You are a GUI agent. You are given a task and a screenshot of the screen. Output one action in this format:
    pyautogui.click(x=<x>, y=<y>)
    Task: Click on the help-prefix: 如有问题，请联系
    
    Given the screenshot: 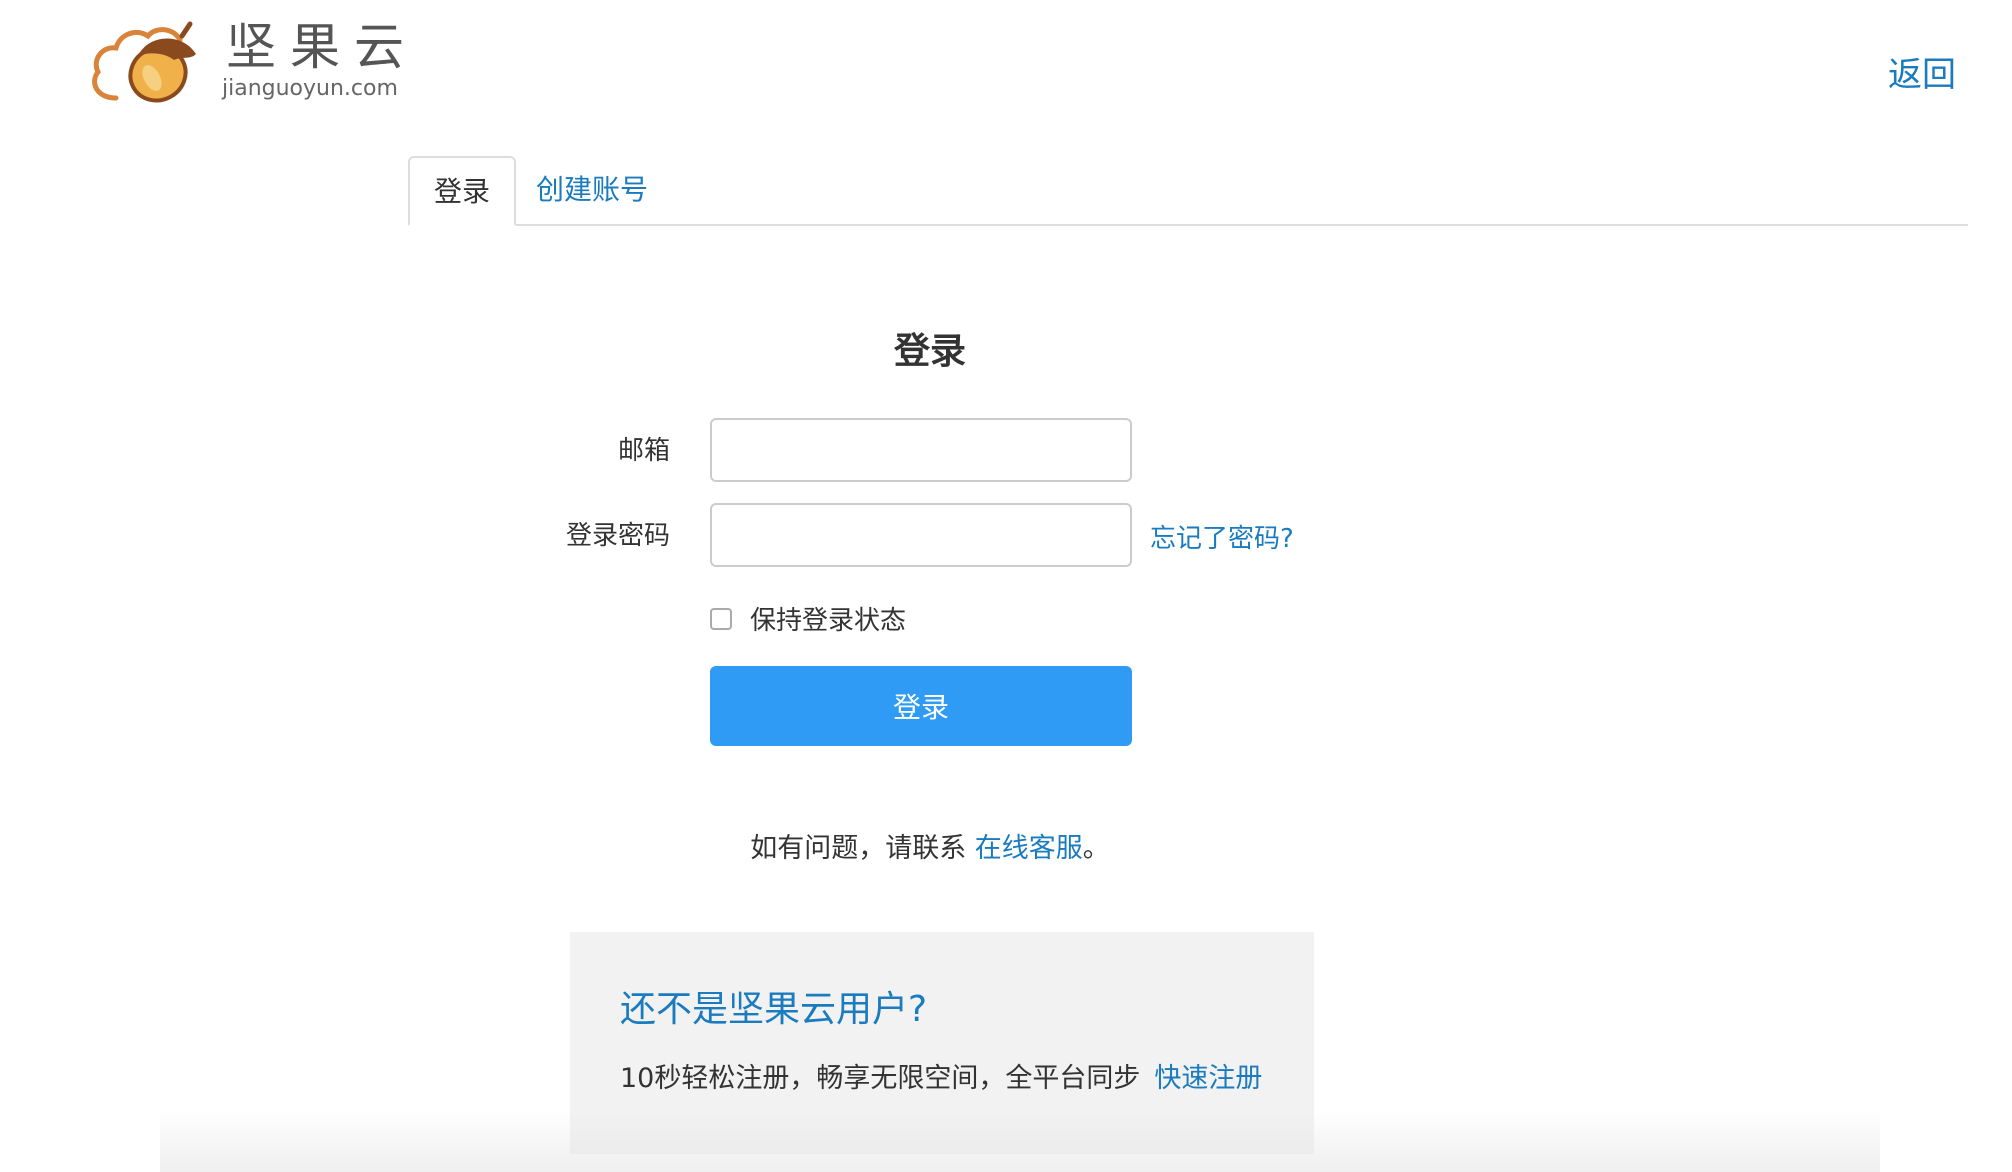 What is the action you would take?
    pyautogui.click(x=862, y=848)
    